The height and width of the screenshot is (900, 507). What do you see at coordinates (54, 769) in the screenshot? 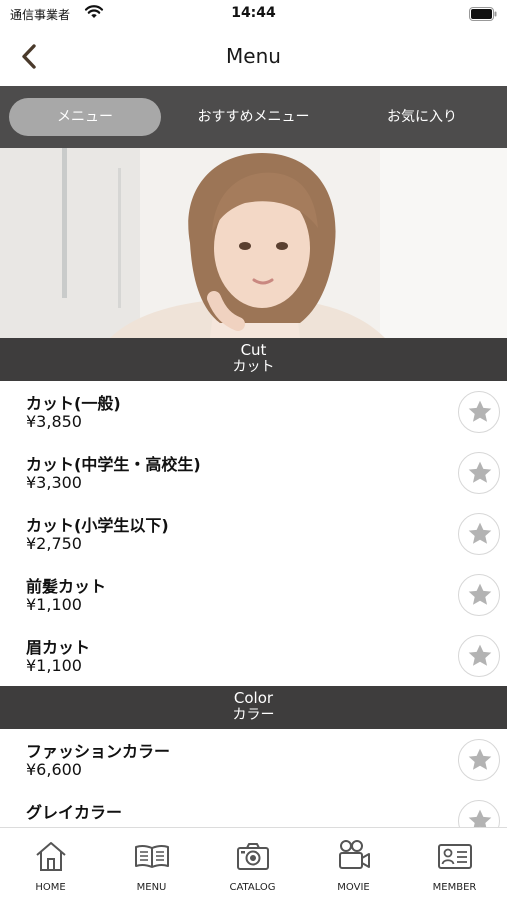
I see `menu-item-price: ¥6,600` at bounding box center [54, 769].